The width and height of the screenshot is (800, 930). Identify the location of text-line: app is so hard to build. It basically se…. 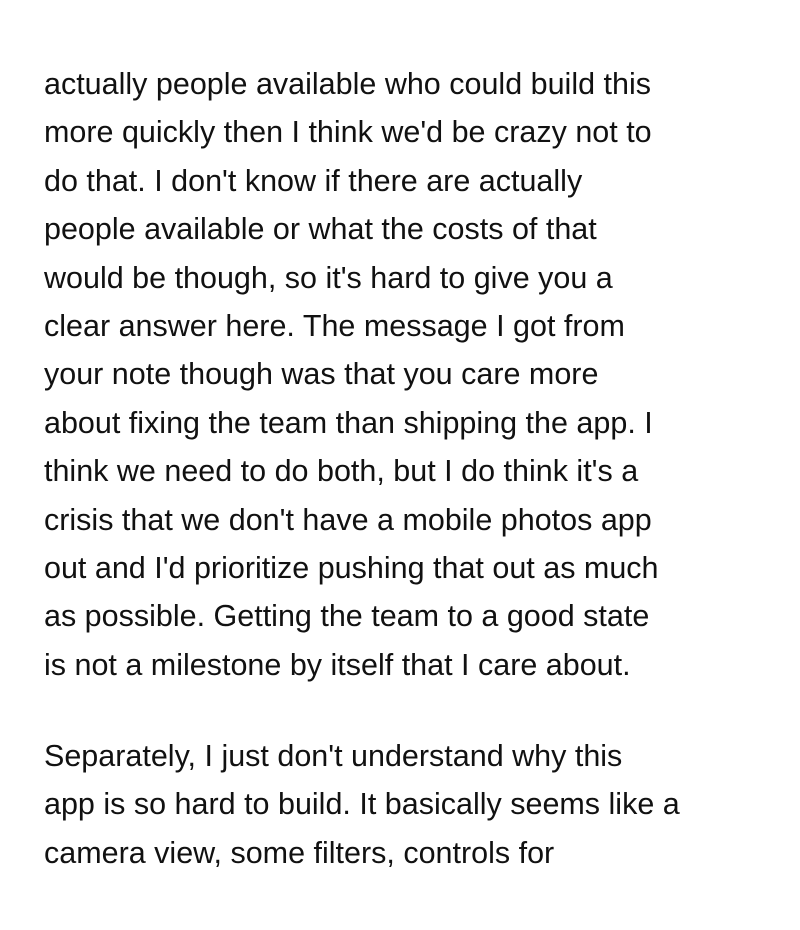
(362, 804).